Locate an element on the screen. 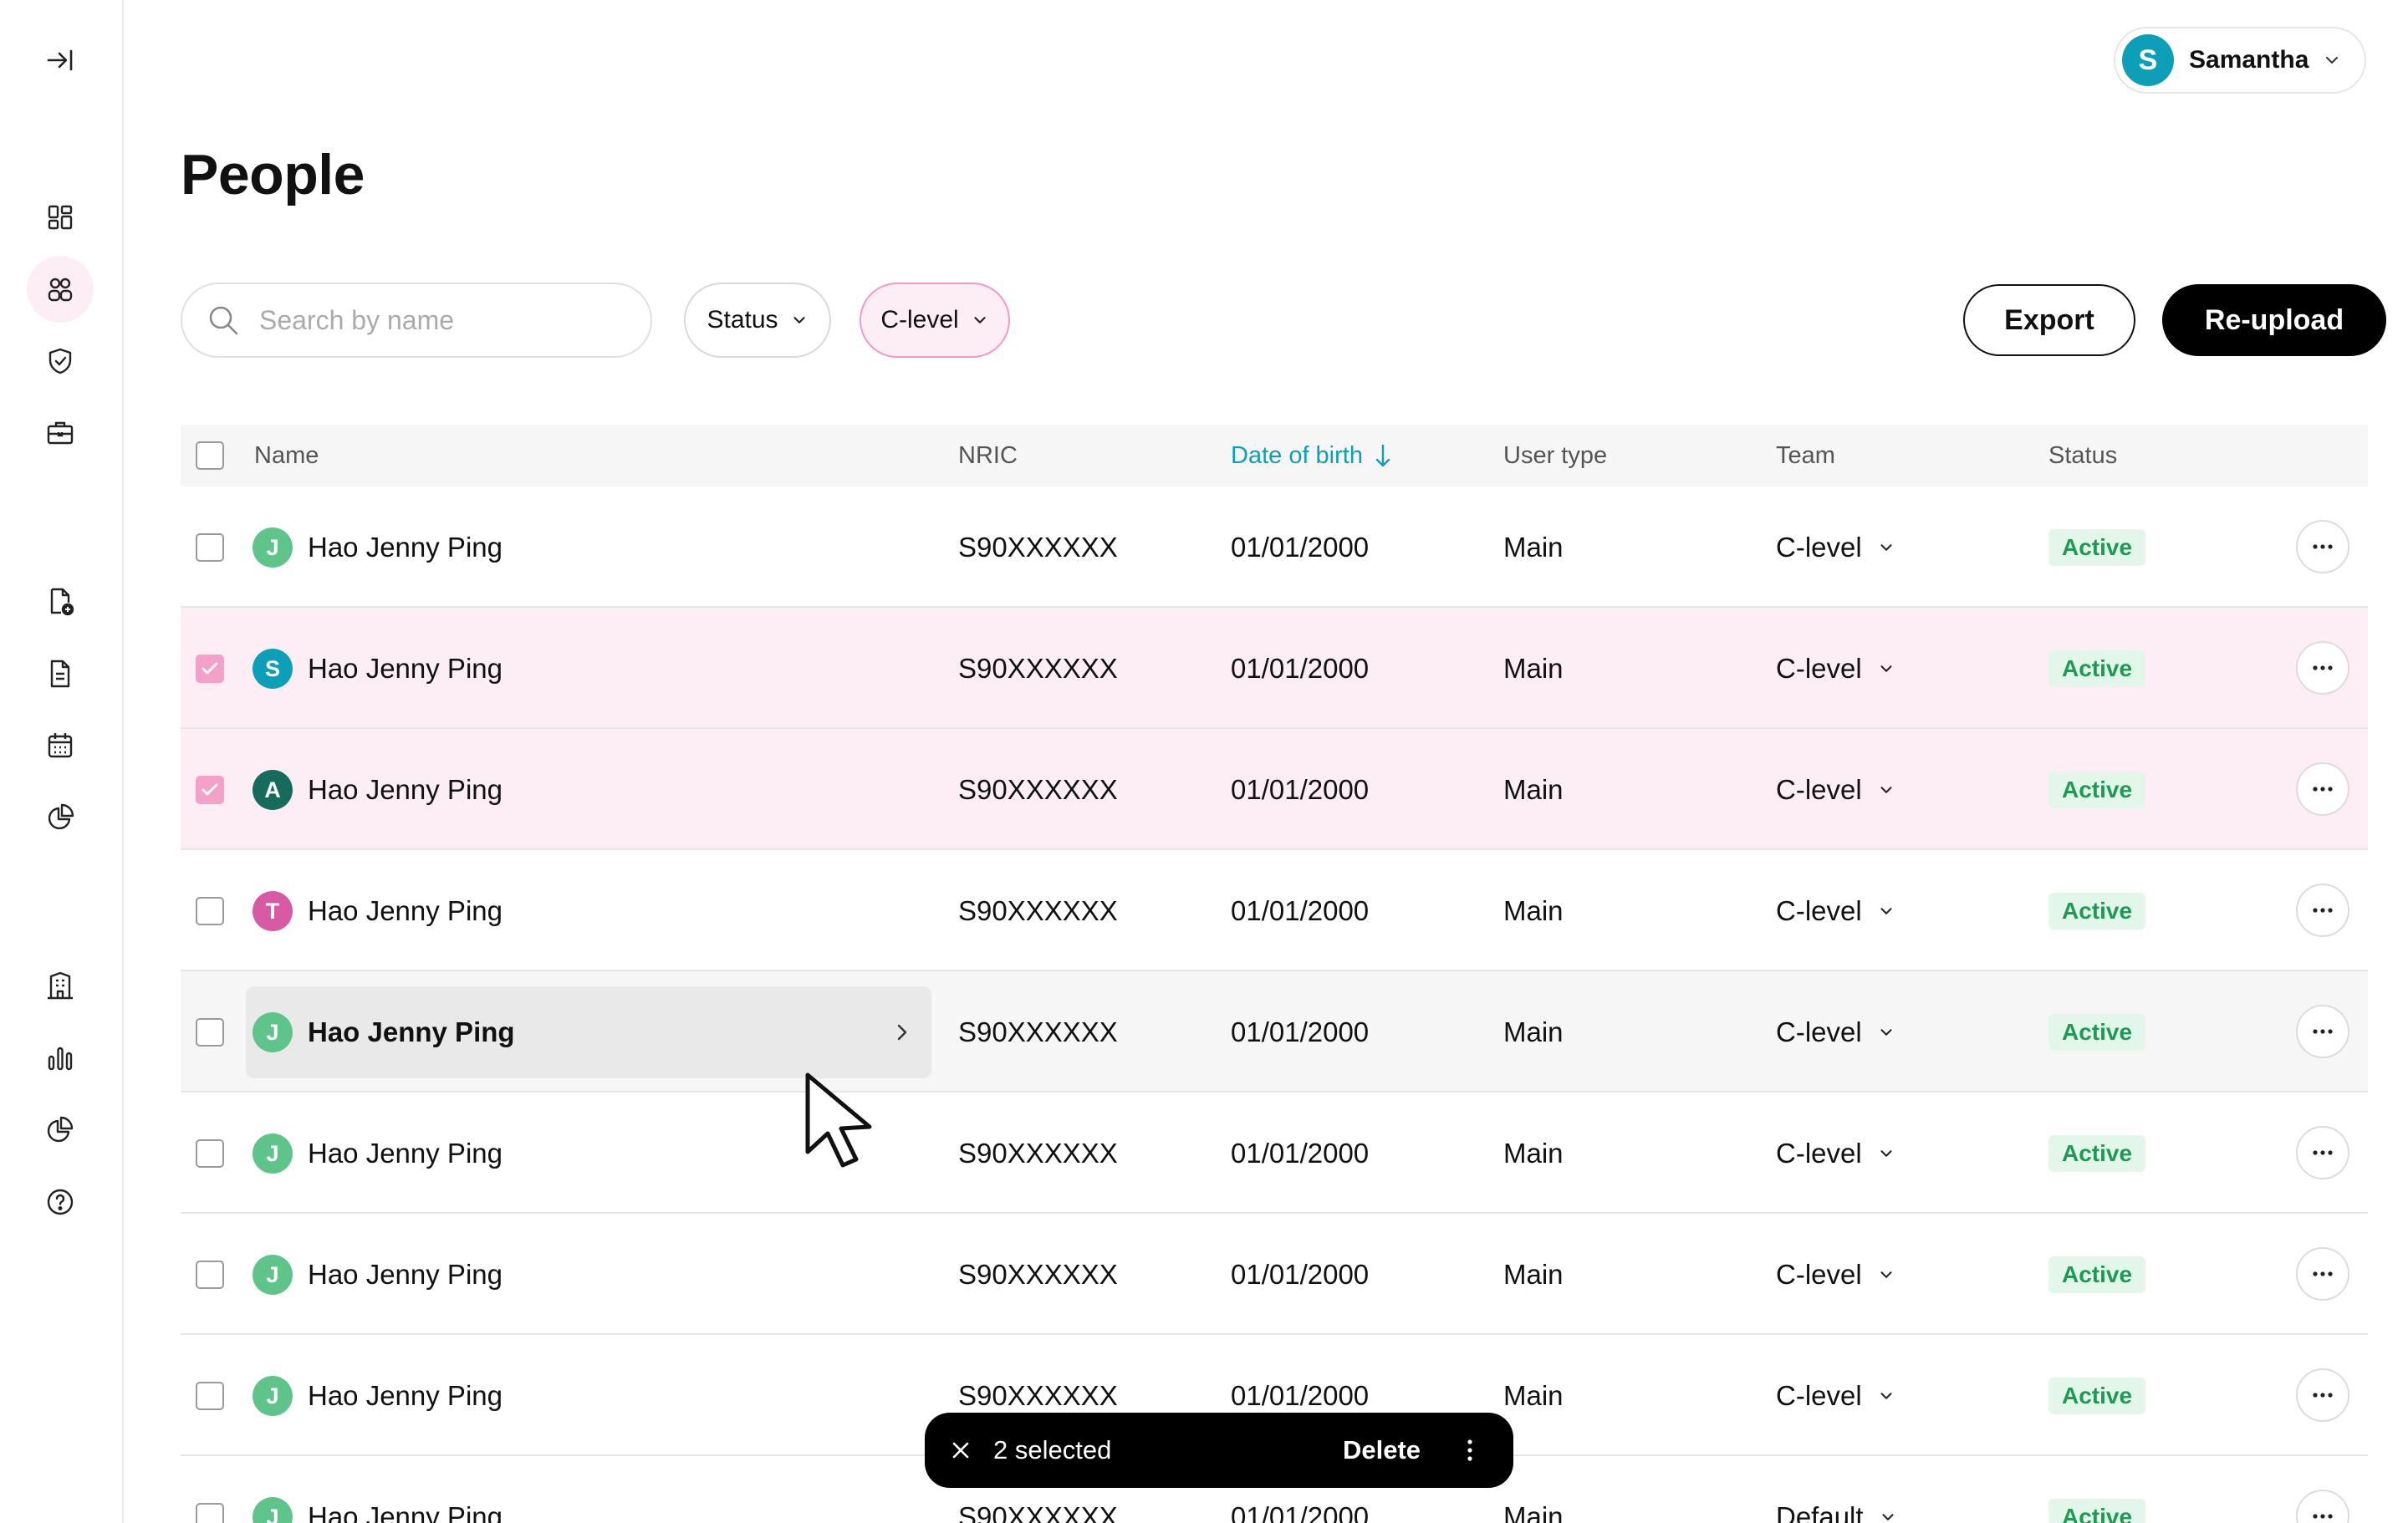  column-header-team: Team is located at coordinates (1806, 455).